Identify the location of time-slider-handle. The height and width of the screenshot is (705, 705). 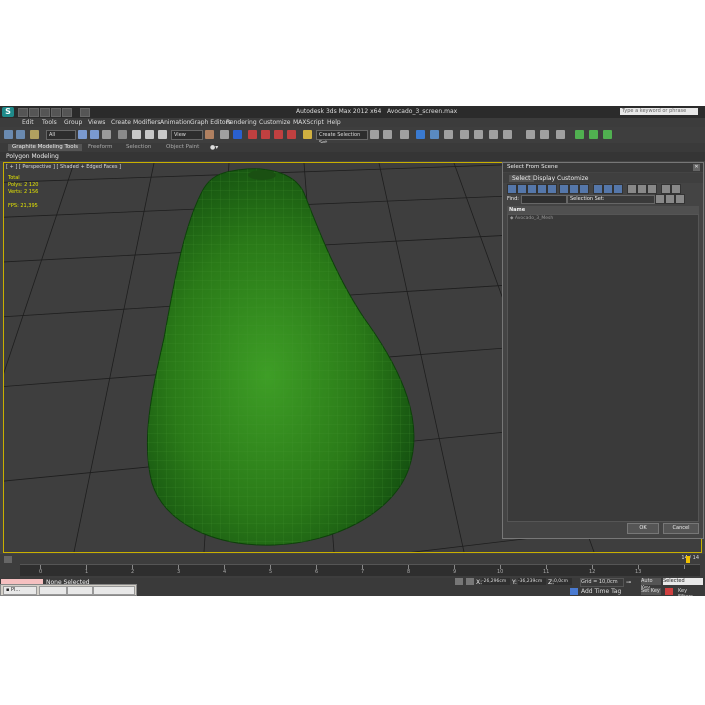
(688, 559).